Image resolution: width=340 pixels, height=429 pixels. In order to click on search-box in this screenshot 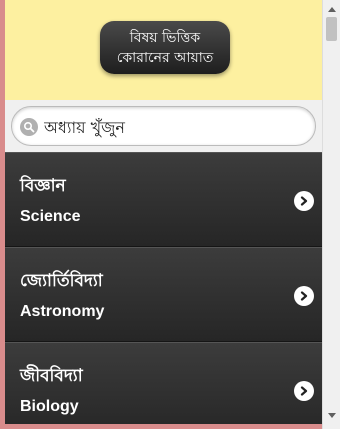, I will do `click(163, 126)`.